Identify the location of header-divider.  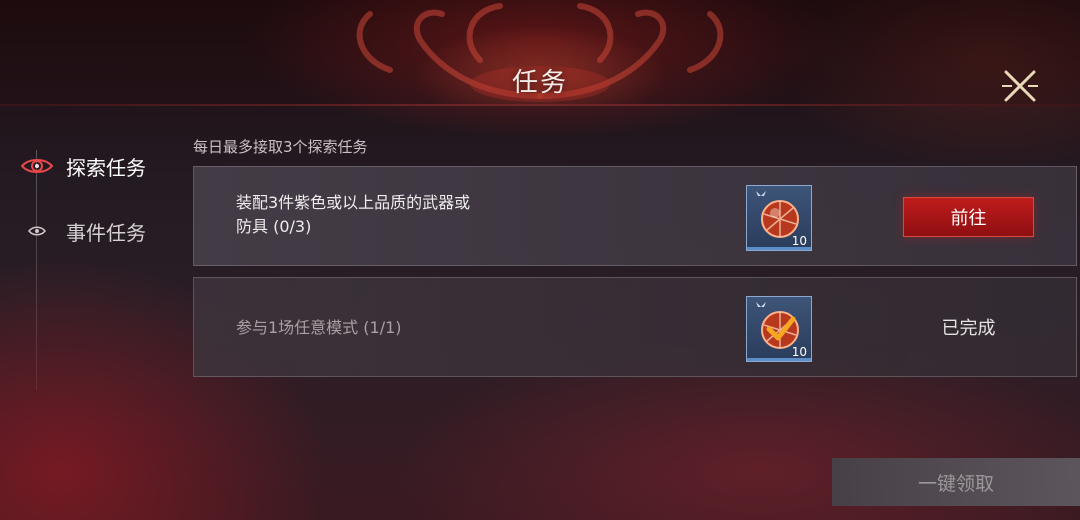
(540, 105).